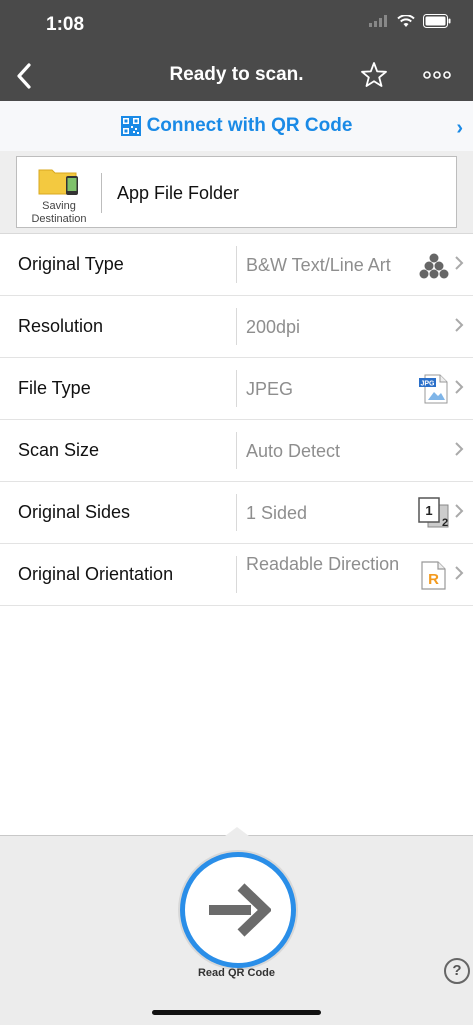 This screenshot has width=473, height=1025. What do you see at coordinates (59, 212) in the screenshot?
I see `saving-destination-caption: Saving Destination` at bounding box center [59, 212].